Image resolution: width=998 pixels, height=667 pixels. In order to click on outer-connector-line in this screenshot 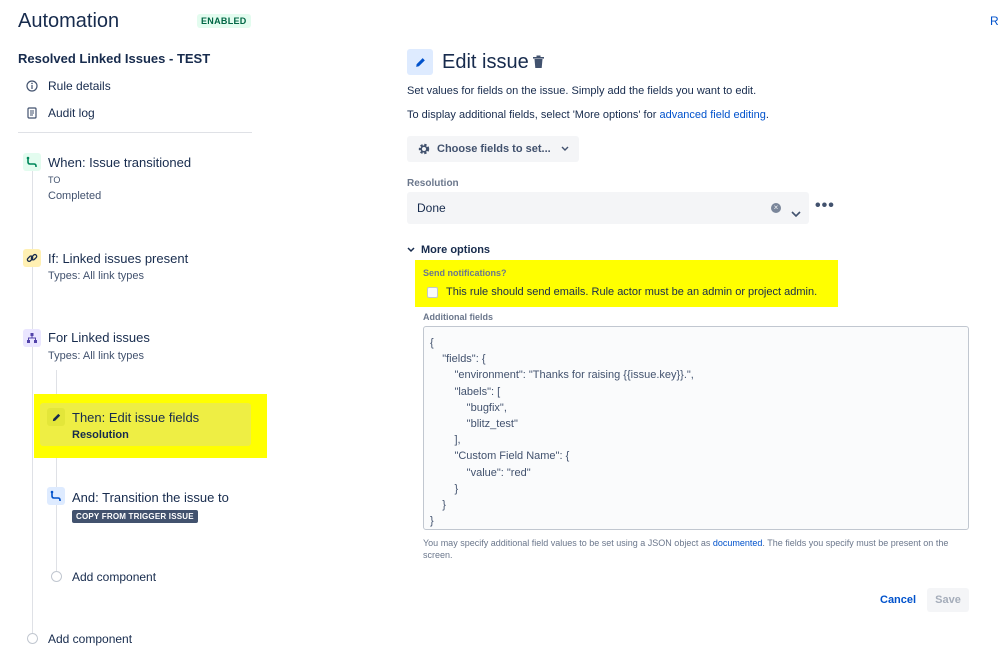, I will do `click(32, 404)`.